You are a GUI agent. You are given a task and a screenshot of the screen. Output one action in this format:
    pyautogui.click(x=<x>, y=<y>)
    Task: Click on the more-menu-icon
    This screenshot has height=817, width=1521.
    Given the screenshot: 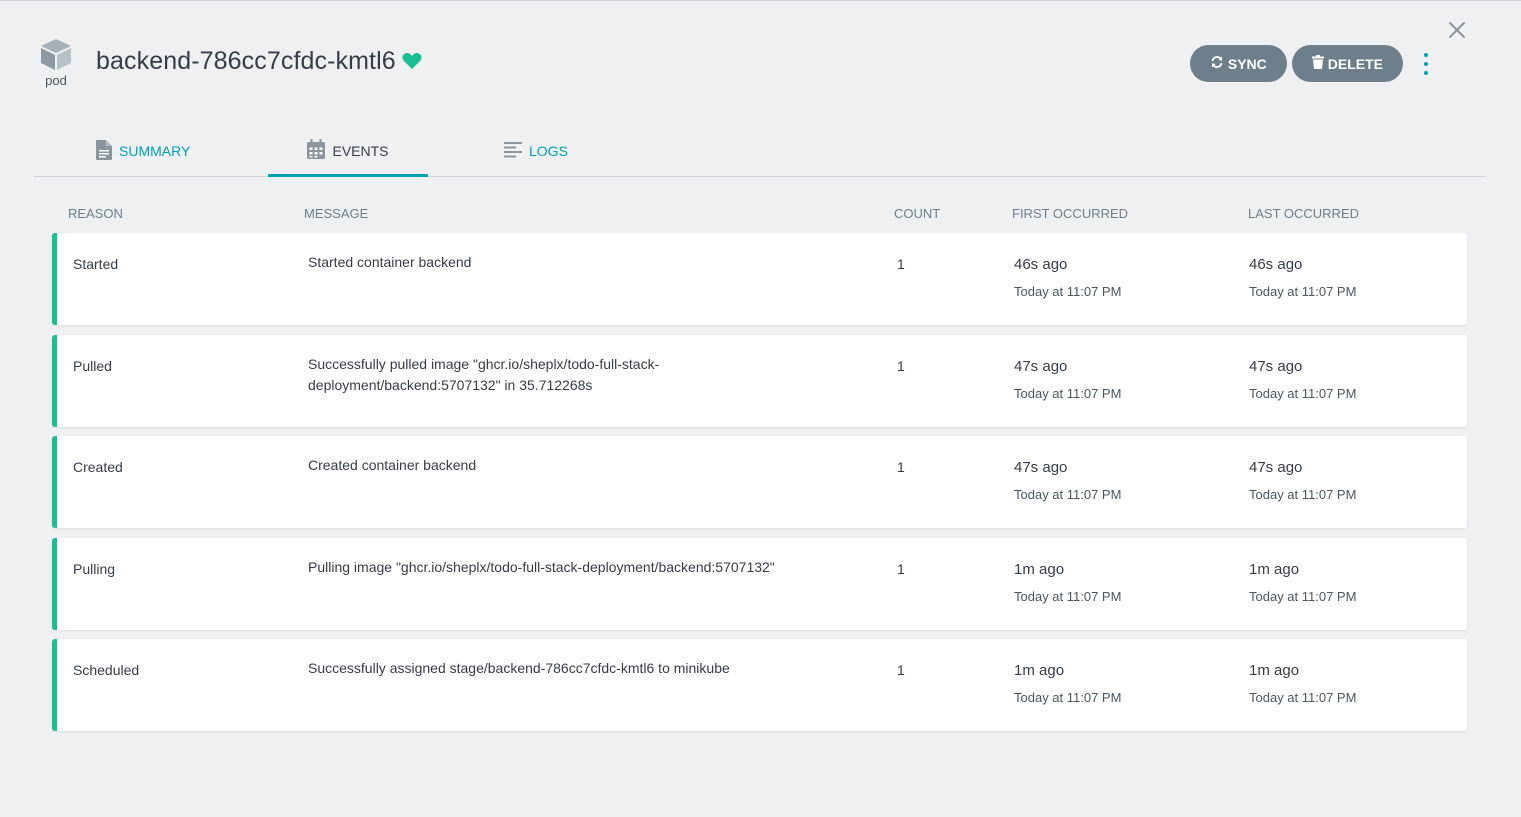 What is the action you would take?
    pyautogui.click(x=1426, y=63)
    